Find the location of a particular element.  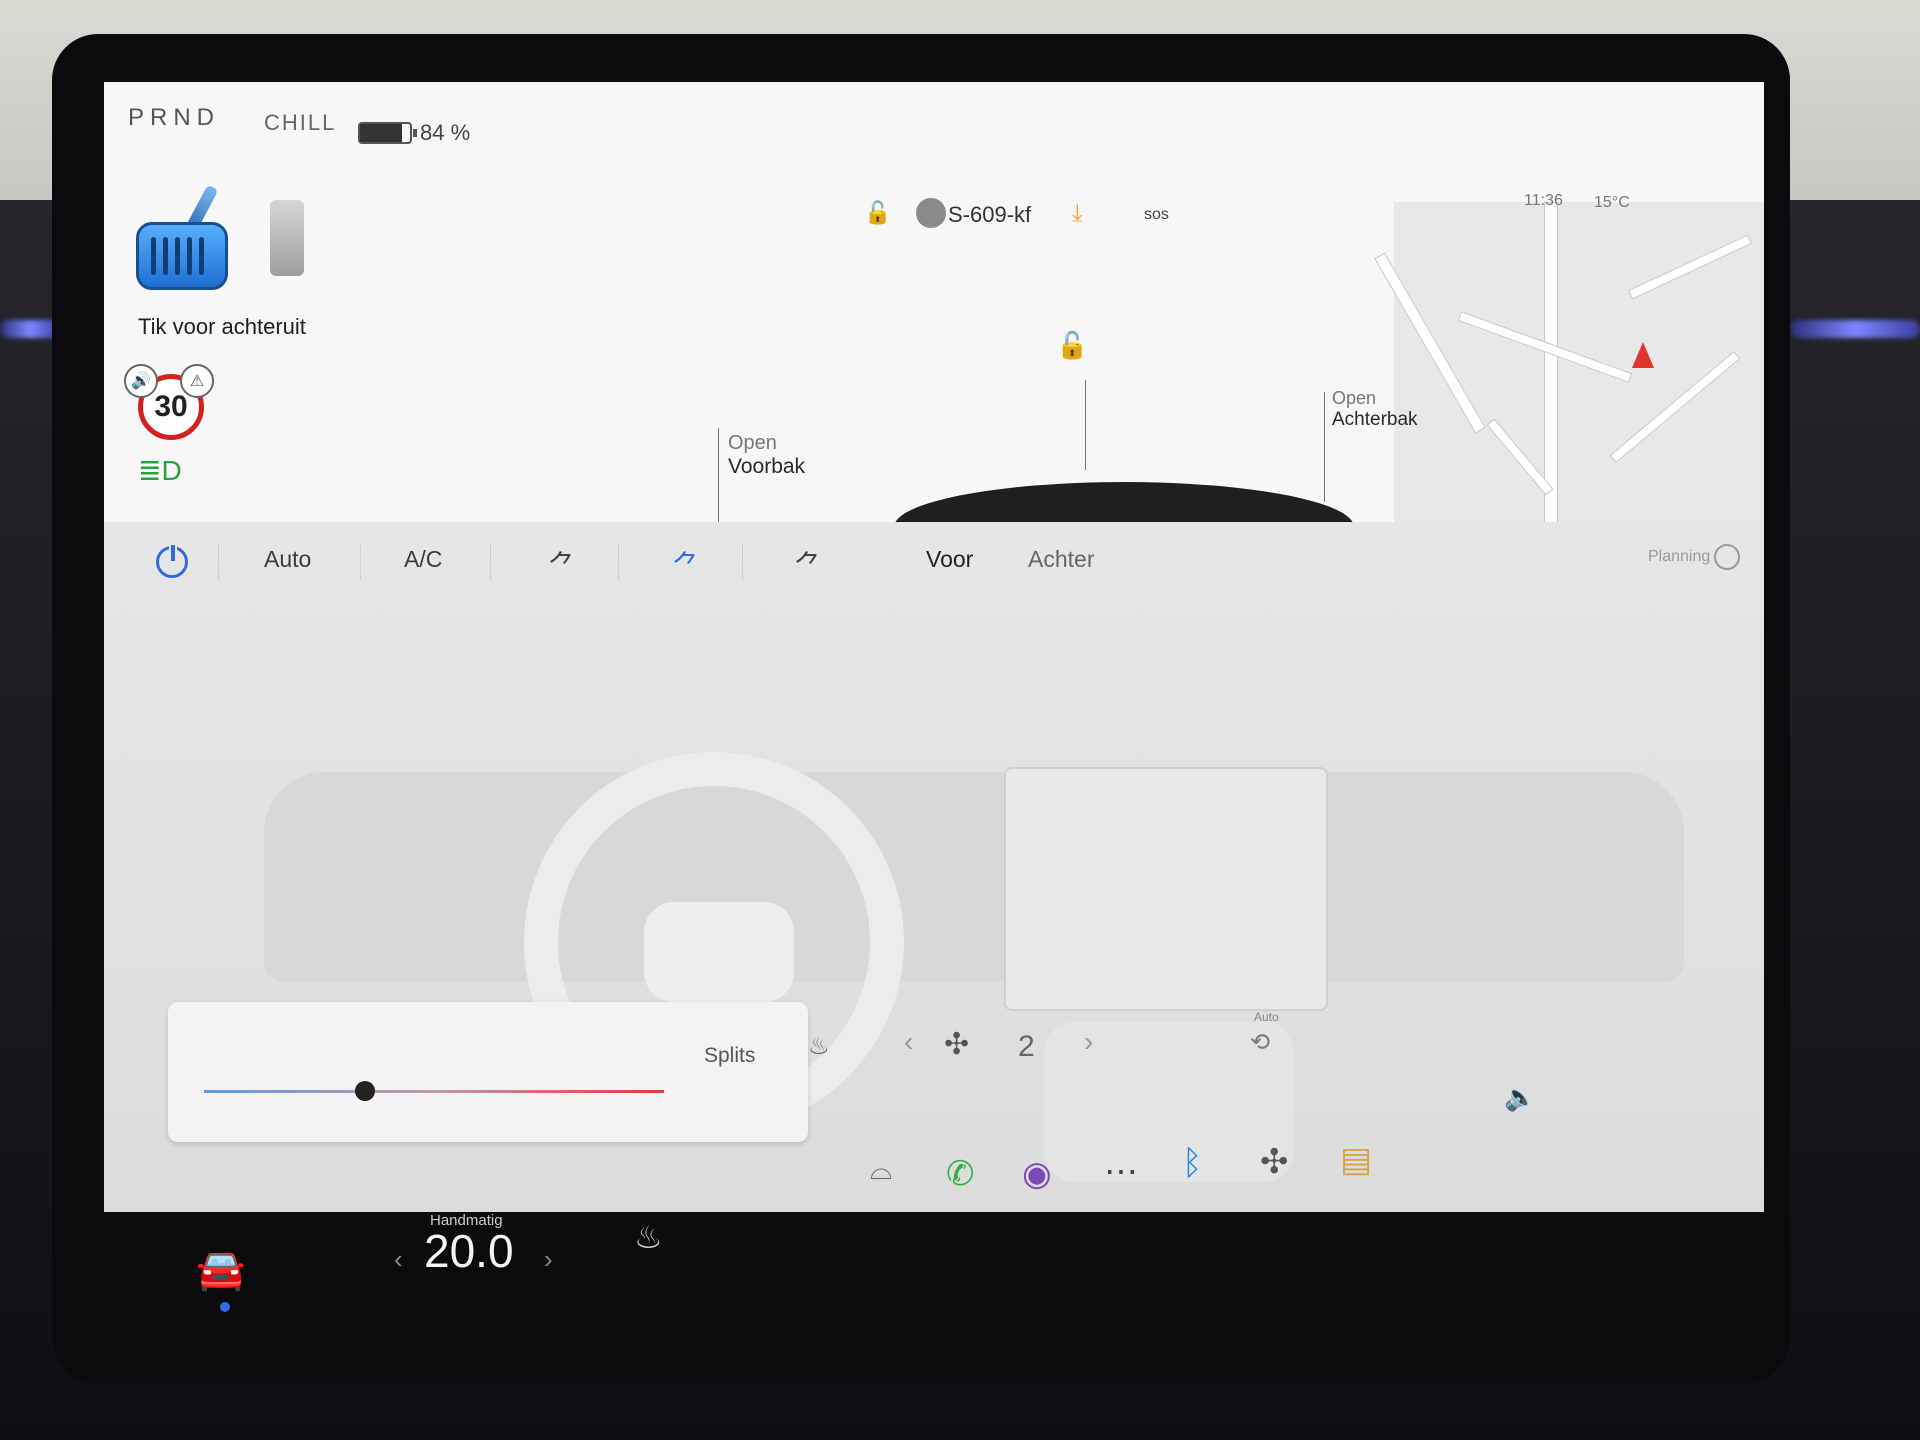

headlight-icon: ≣D is located at coordinates (160, 470).